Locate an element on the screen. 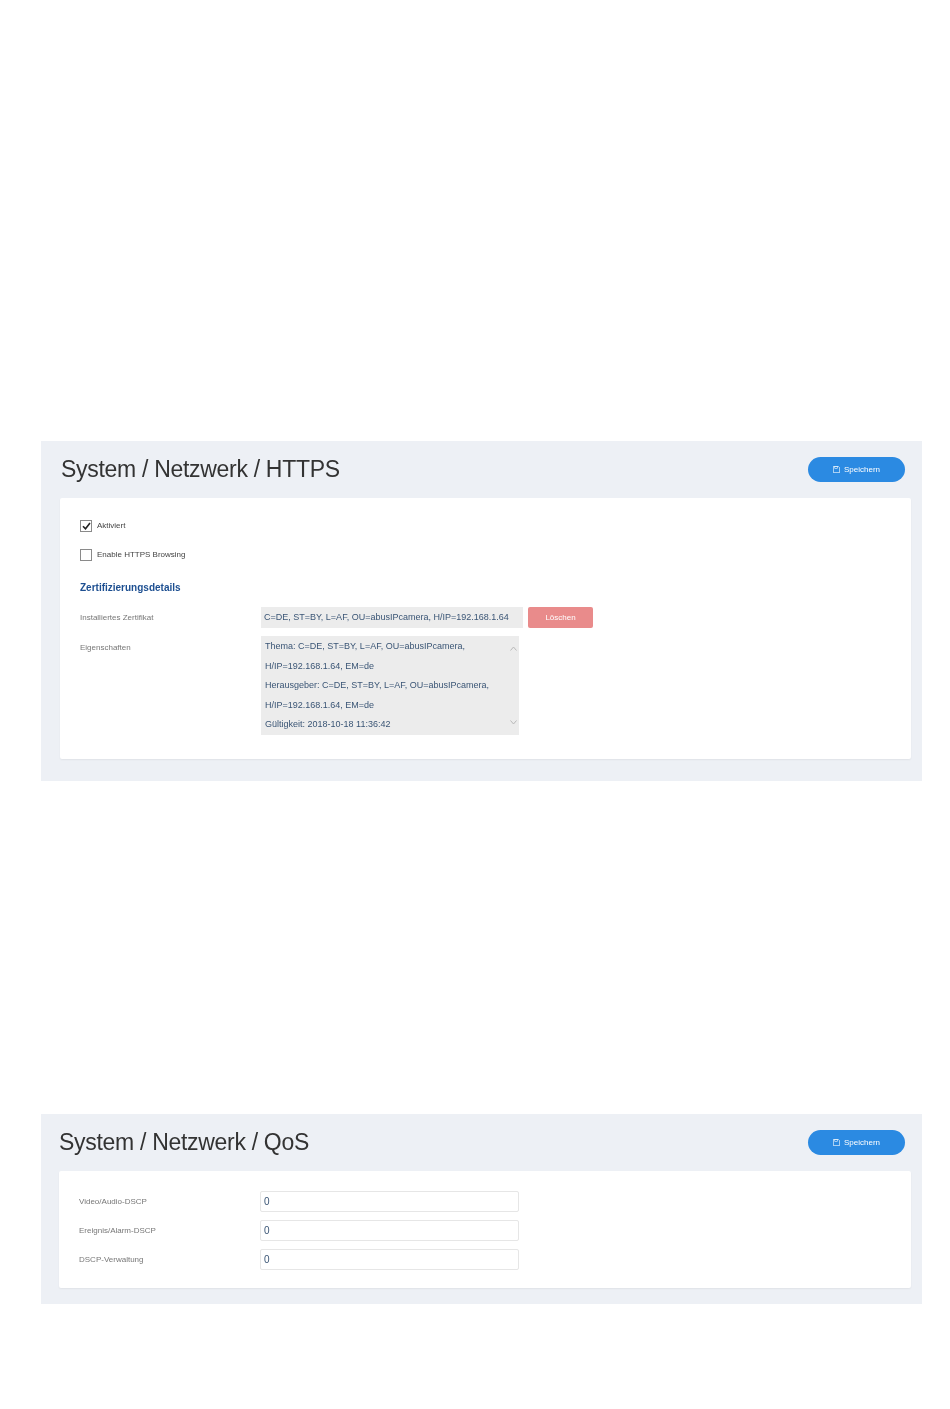  checkbox-label: Enable HTTPS Browsing is located at coordinates (141, 555).